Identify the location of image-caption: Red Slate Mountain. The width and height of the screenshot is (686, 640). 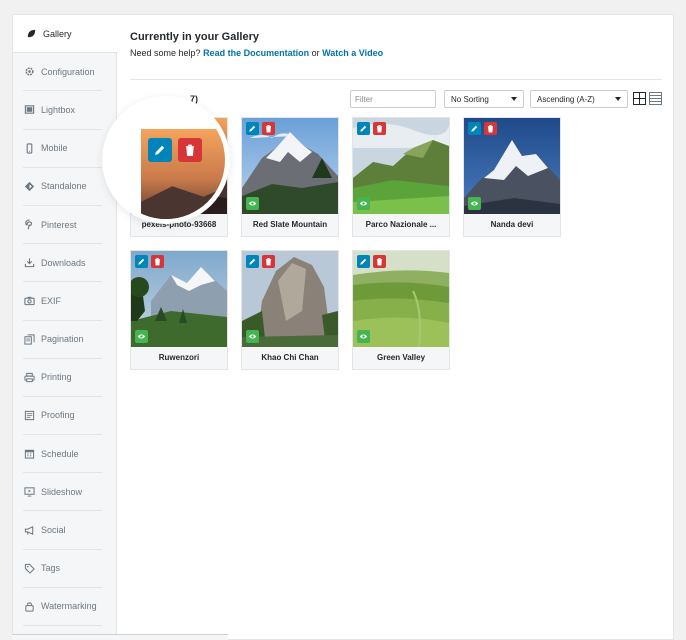
(290, 225).